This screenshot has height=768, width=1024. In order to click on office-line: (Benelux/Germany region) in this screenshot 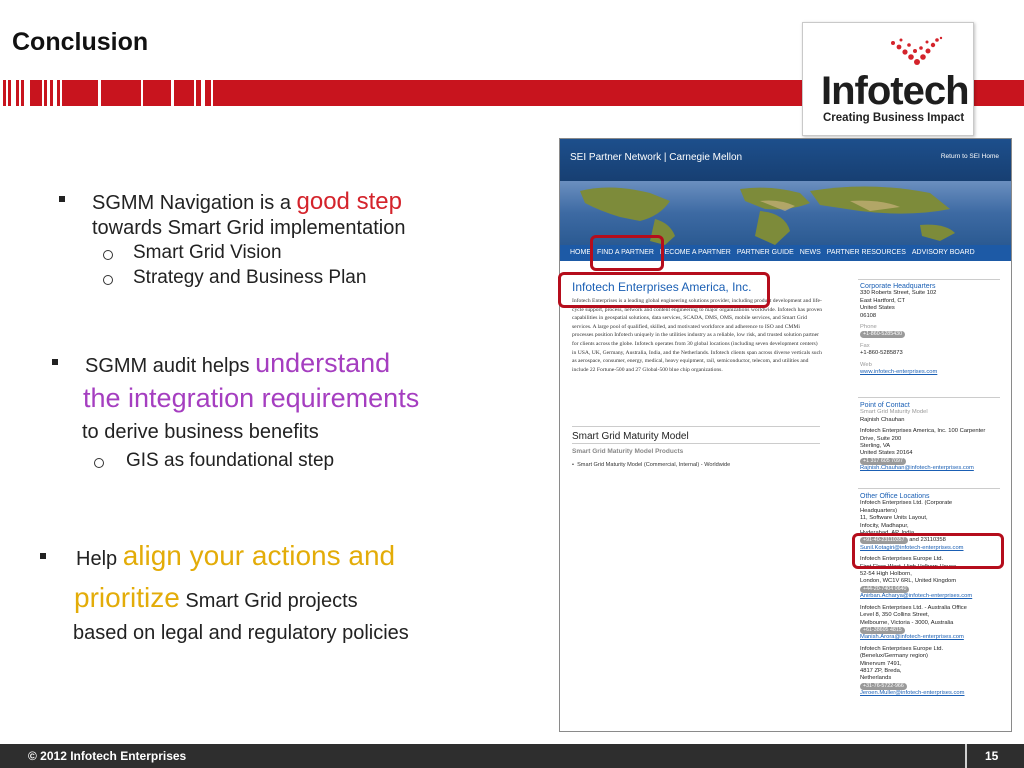, I will do `click(894, 656)`.